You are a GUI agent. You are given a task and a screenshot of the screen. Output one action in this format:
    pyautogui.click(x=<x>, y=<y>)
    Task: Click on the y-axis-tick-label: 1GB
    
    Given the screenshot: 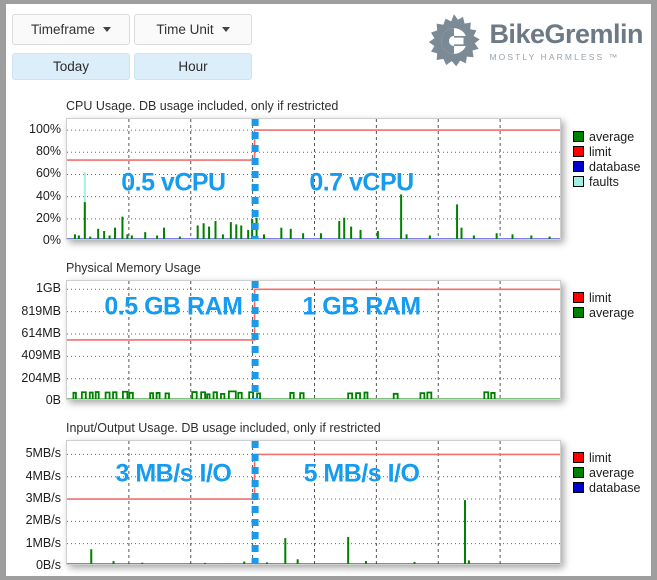 What is the action you would take?
    pyautogui.click(x=48, y=288)
    